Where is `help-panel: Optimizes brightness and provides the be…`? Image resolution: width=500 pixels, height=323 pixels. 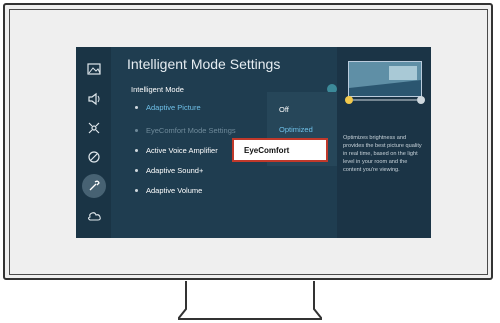 help-panel: Optimizes brightness and provides the be… is located at coordinates (384, 142).